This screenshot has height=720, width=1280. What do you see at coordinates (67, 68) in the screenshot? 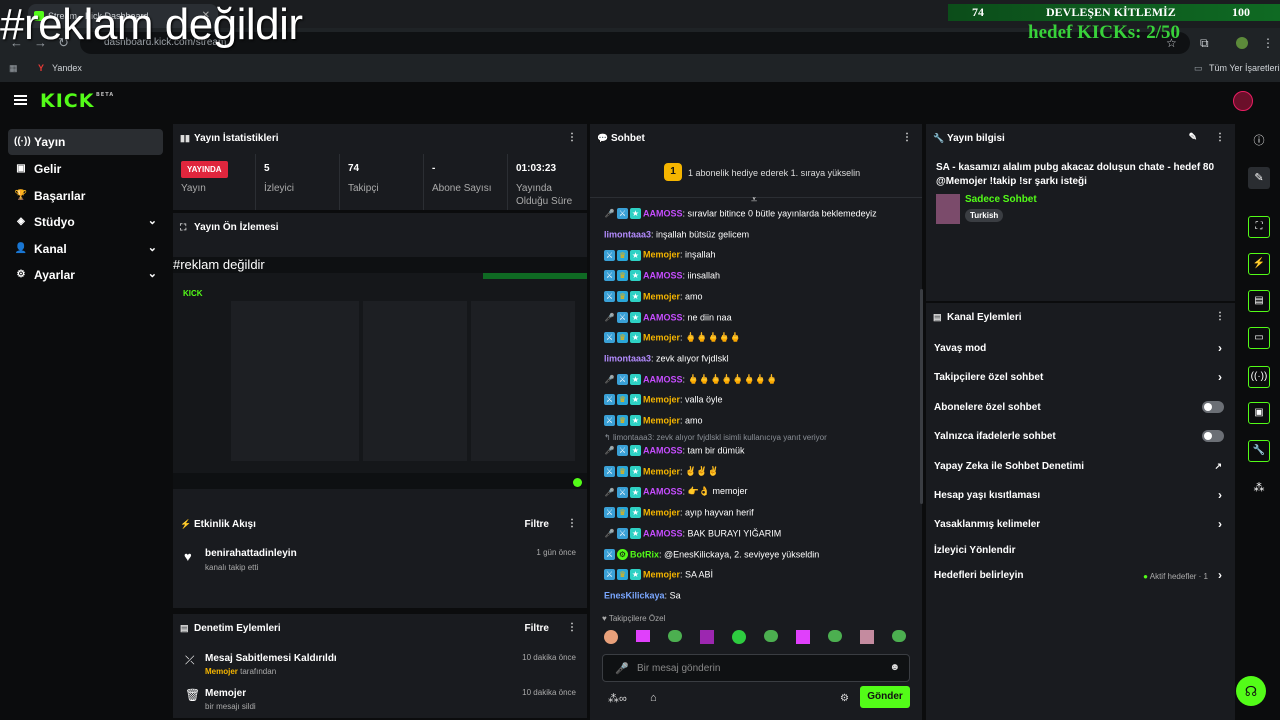
I see `bookmark-yandex: Yandex` at bounding box center [67, 68].